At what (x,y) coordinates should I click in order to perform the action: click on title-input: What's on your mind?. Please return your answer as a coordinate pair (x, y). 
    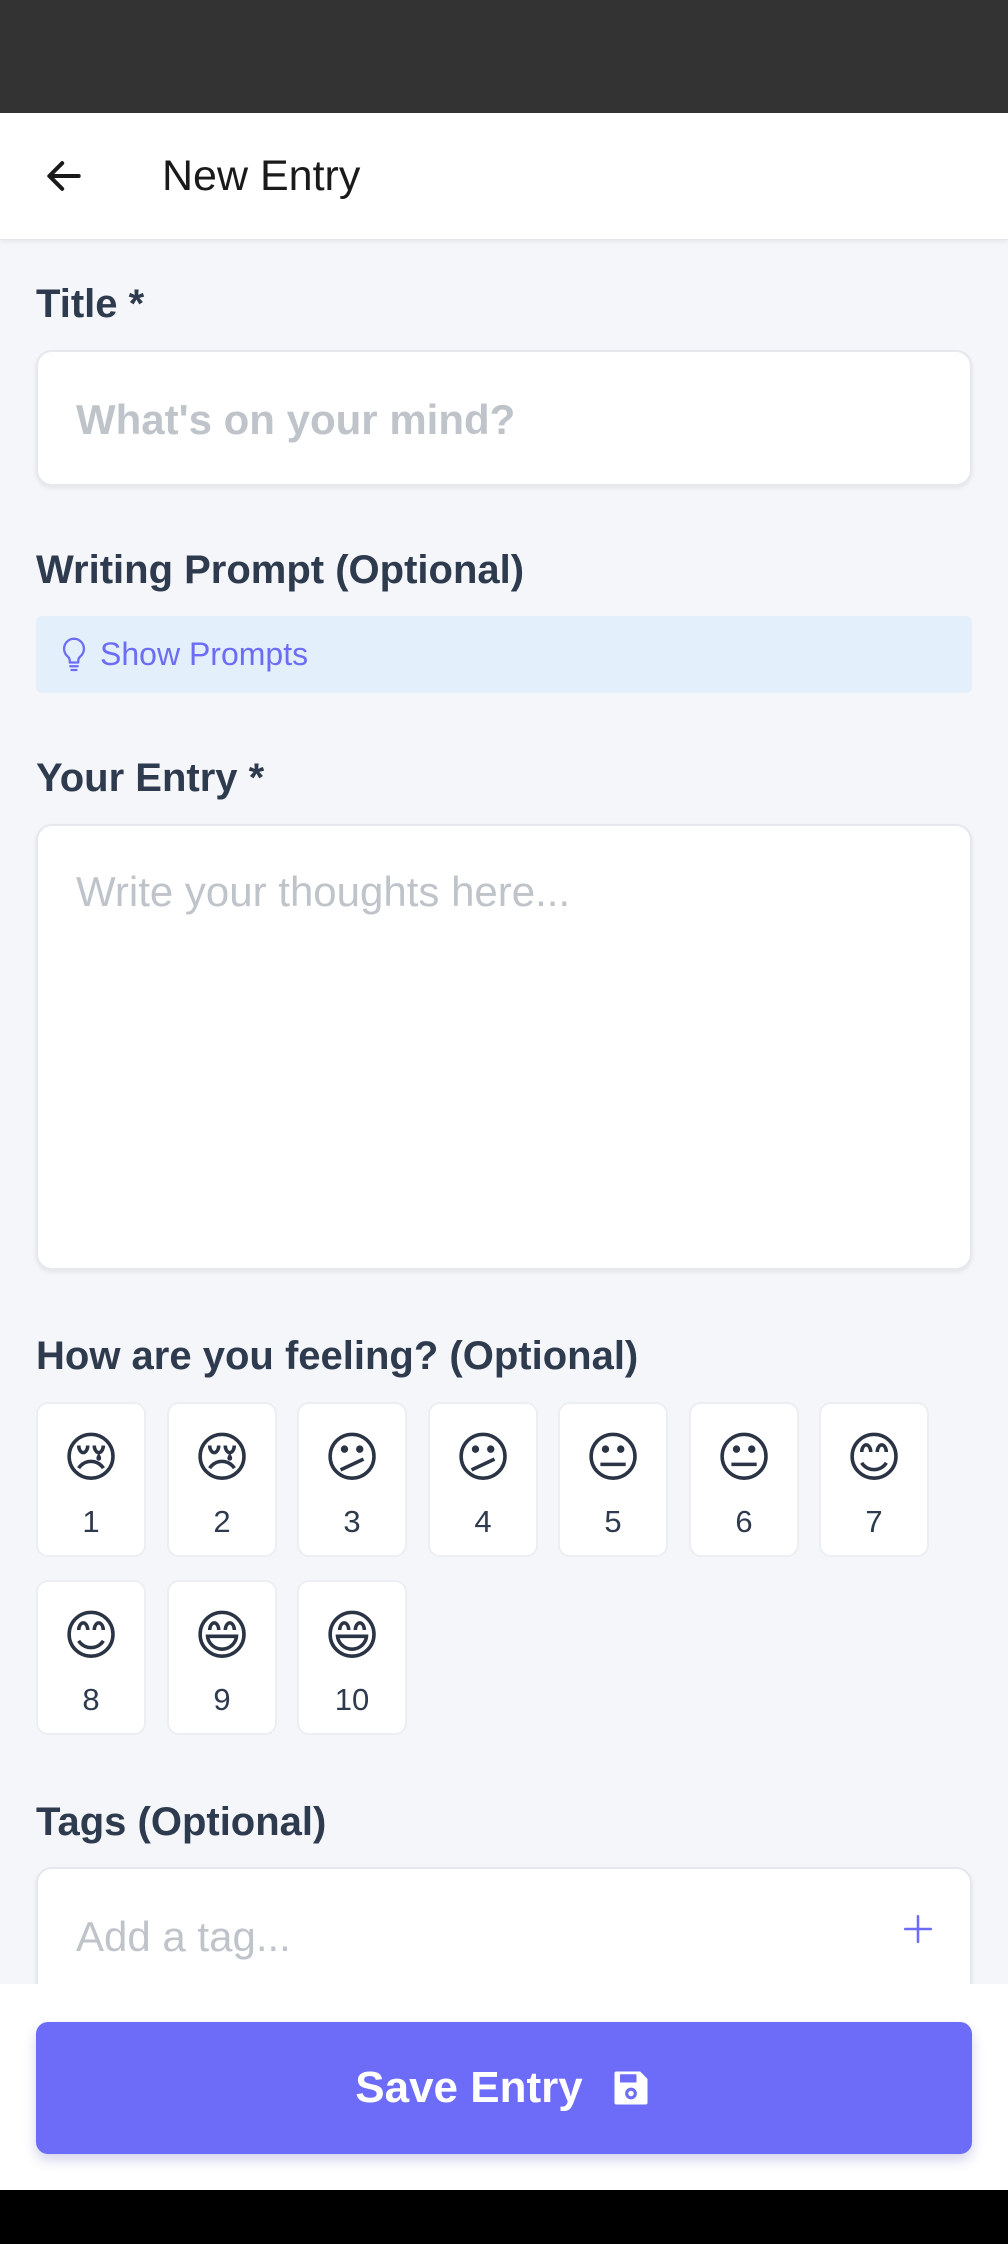
    Looking at the image, I should click on (504, 418).